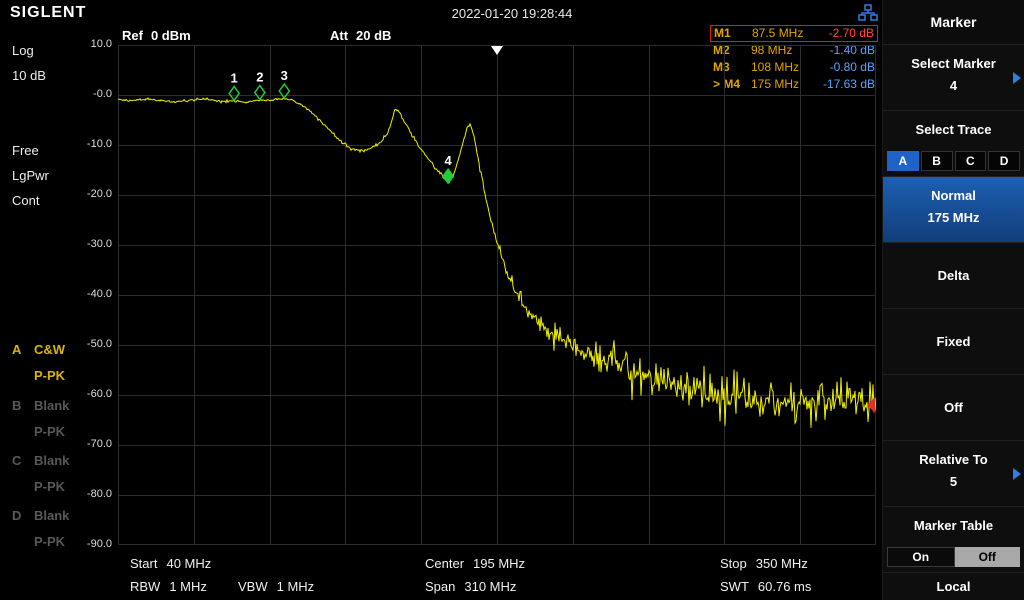 This screenshot has width=1024, height=600. What do you see at coordinates (99, 194) in the screenshot?
I see `y-tick-label: -20.0` at bounding box center [99, 194].